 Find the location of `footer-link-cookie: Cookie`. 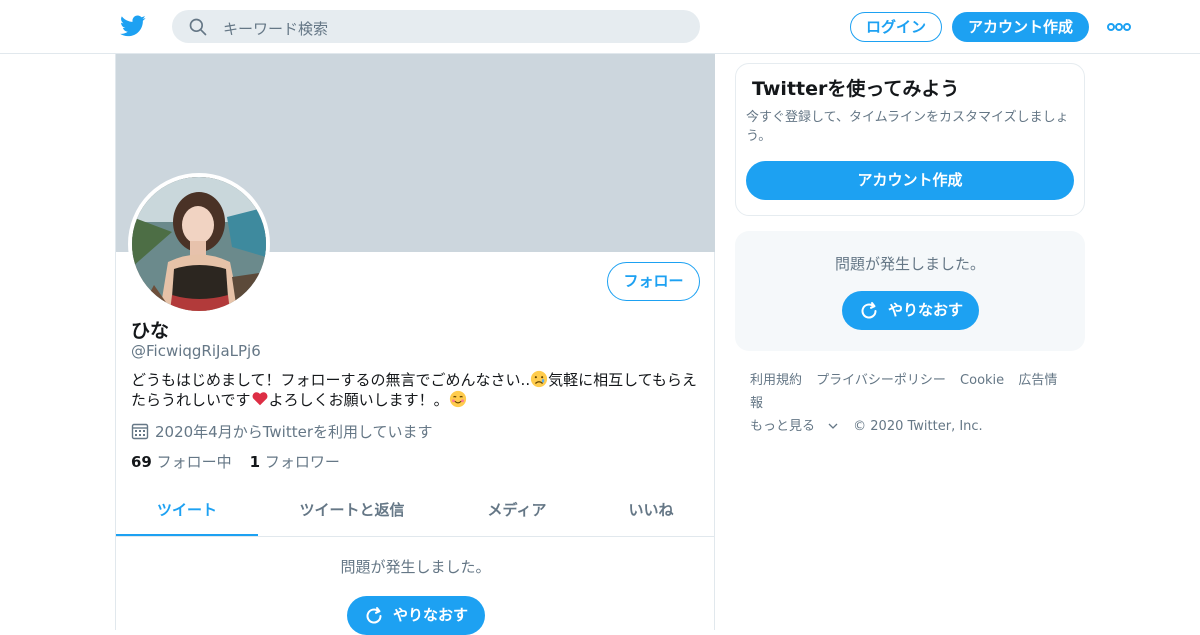

footer-link-cookie: Cookie is located at coordinates (982, 380).